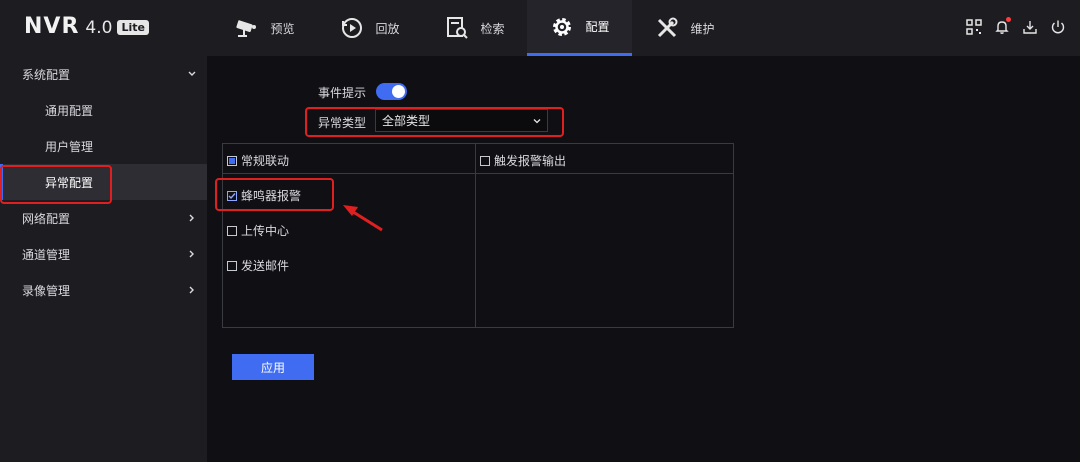 The image size is (1080, 462). What do you see at coordinates (282, 28) in the screenshot?
I see `tab-label: 预览` at bounding box center [282, 28].